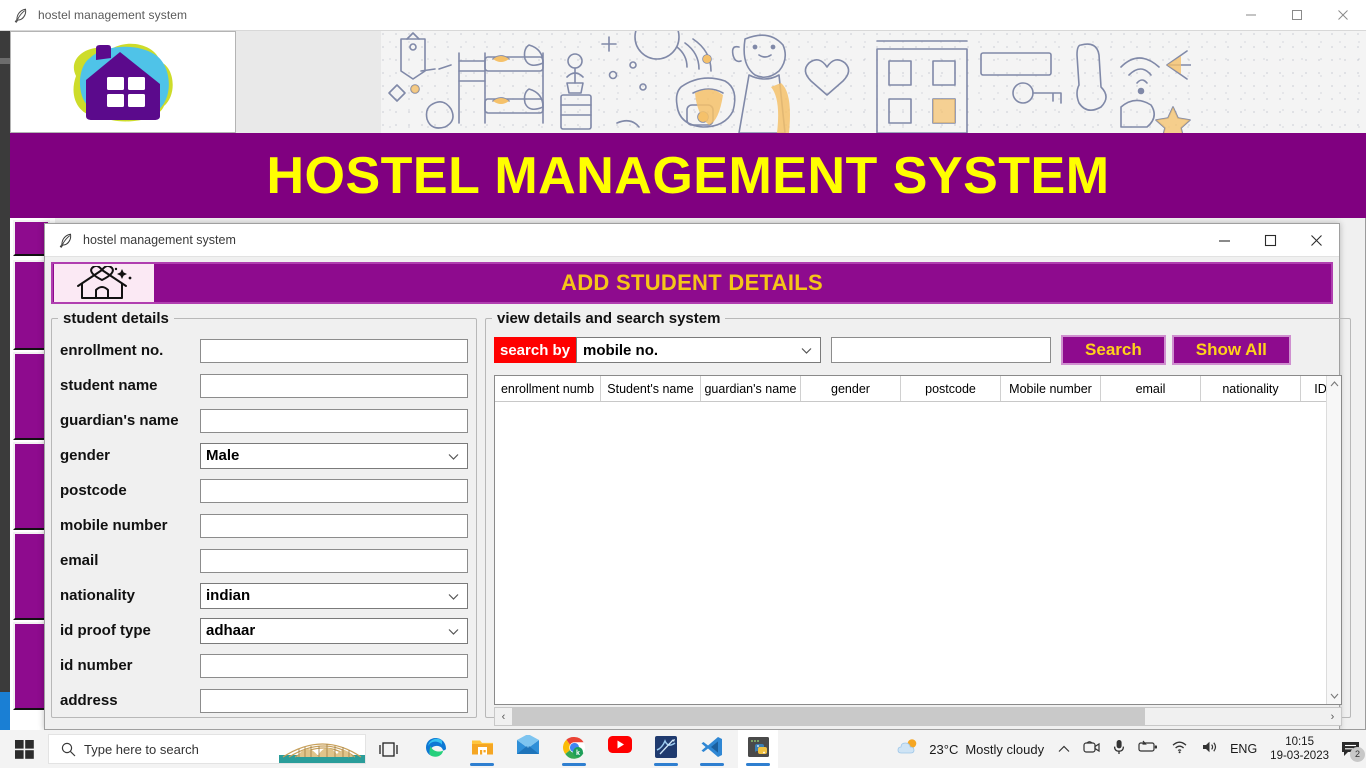 This screenshot has width=1366, height=768. I want to click on scroll-right-icon: ›, so click(1332, 717).